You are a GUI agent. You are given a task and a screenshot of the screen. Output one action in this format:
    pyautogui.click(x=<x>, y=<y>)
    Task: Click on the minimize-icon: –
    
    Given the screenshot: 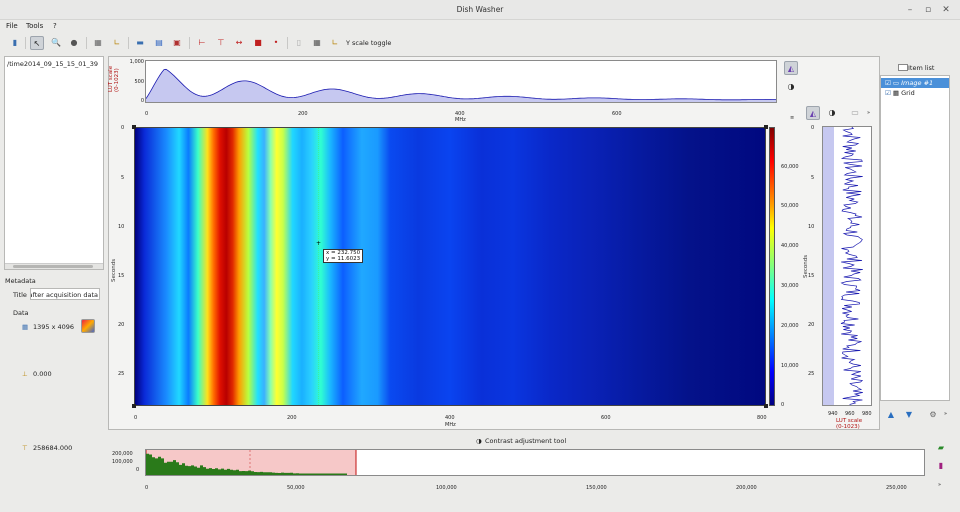 What is the action you would take?
    pyautogui.click(x=910, y=10)
    